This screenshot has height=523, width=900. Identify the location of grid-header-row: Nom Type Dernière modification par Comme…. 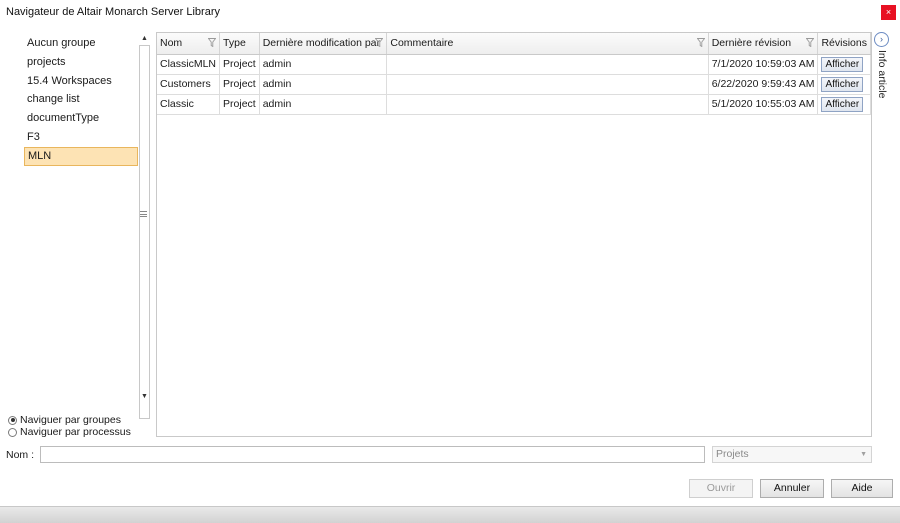
(514, 44).